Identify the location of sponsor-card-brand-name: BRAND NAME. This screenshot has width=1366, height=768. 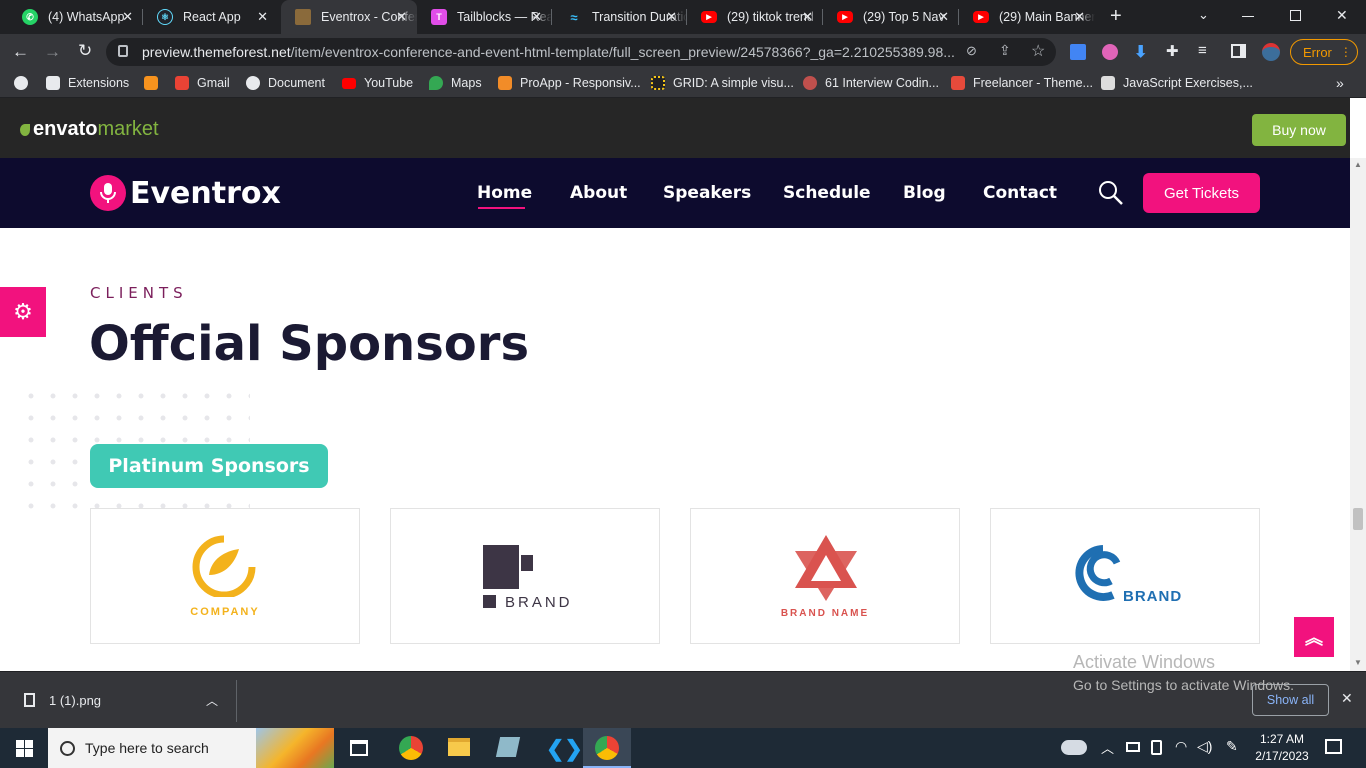
(825, 576).